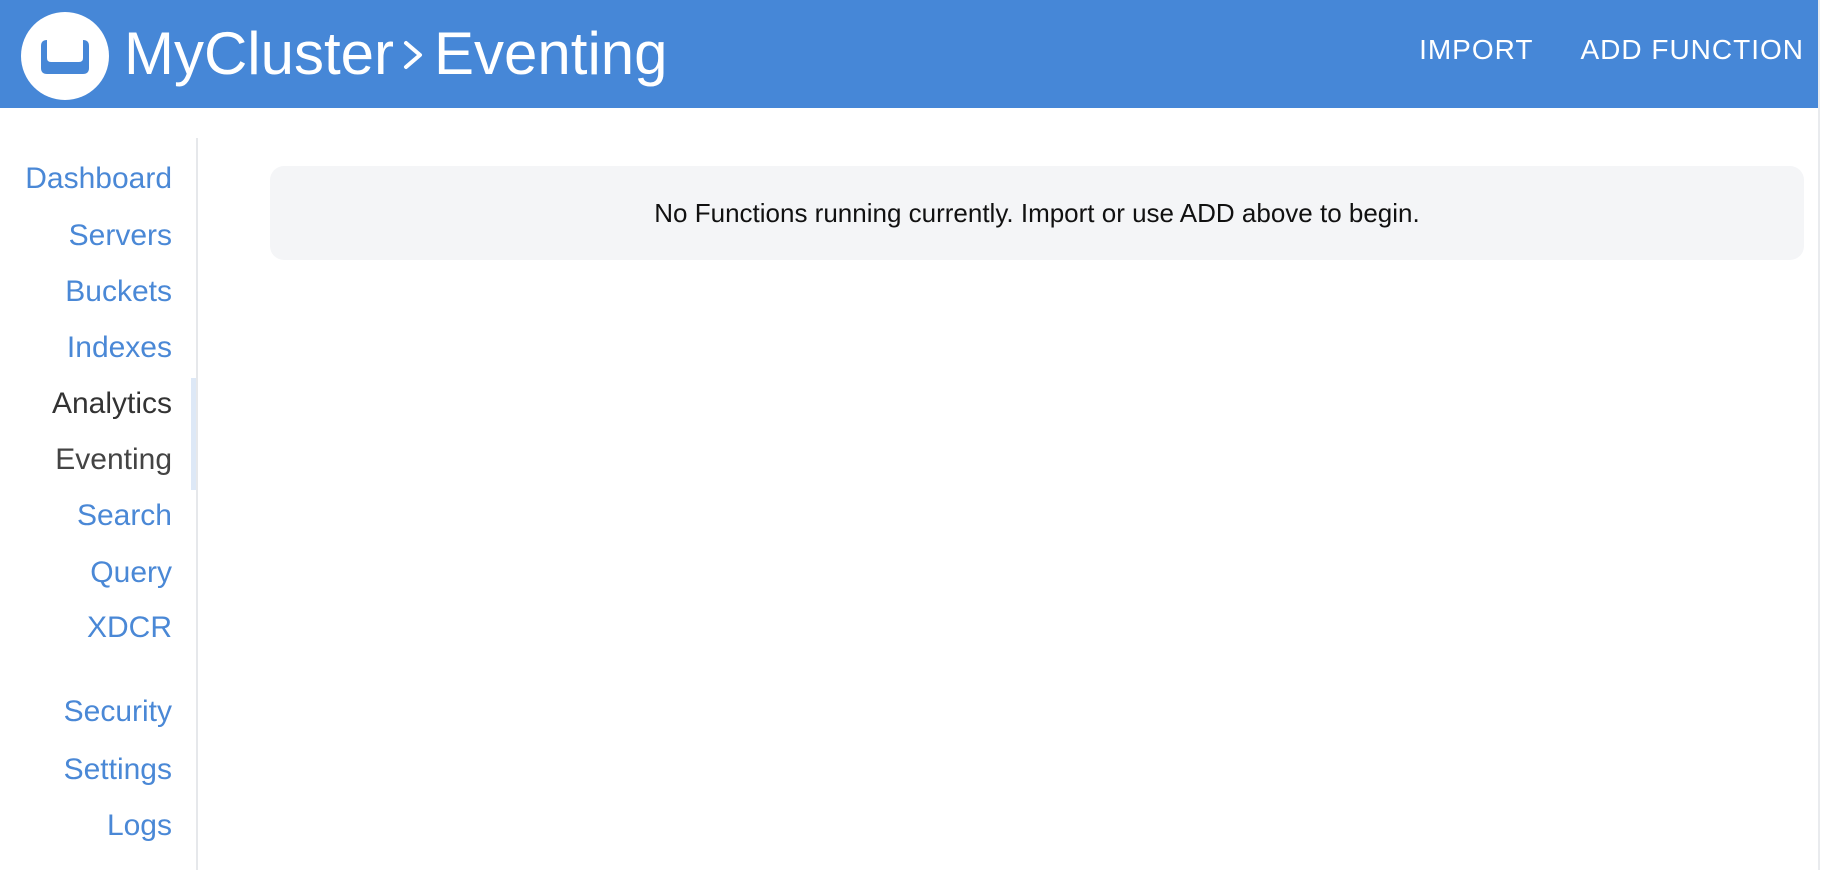  I want to click on header-actions: IMPORT ADD FUNCTION, so click(1611, 50).